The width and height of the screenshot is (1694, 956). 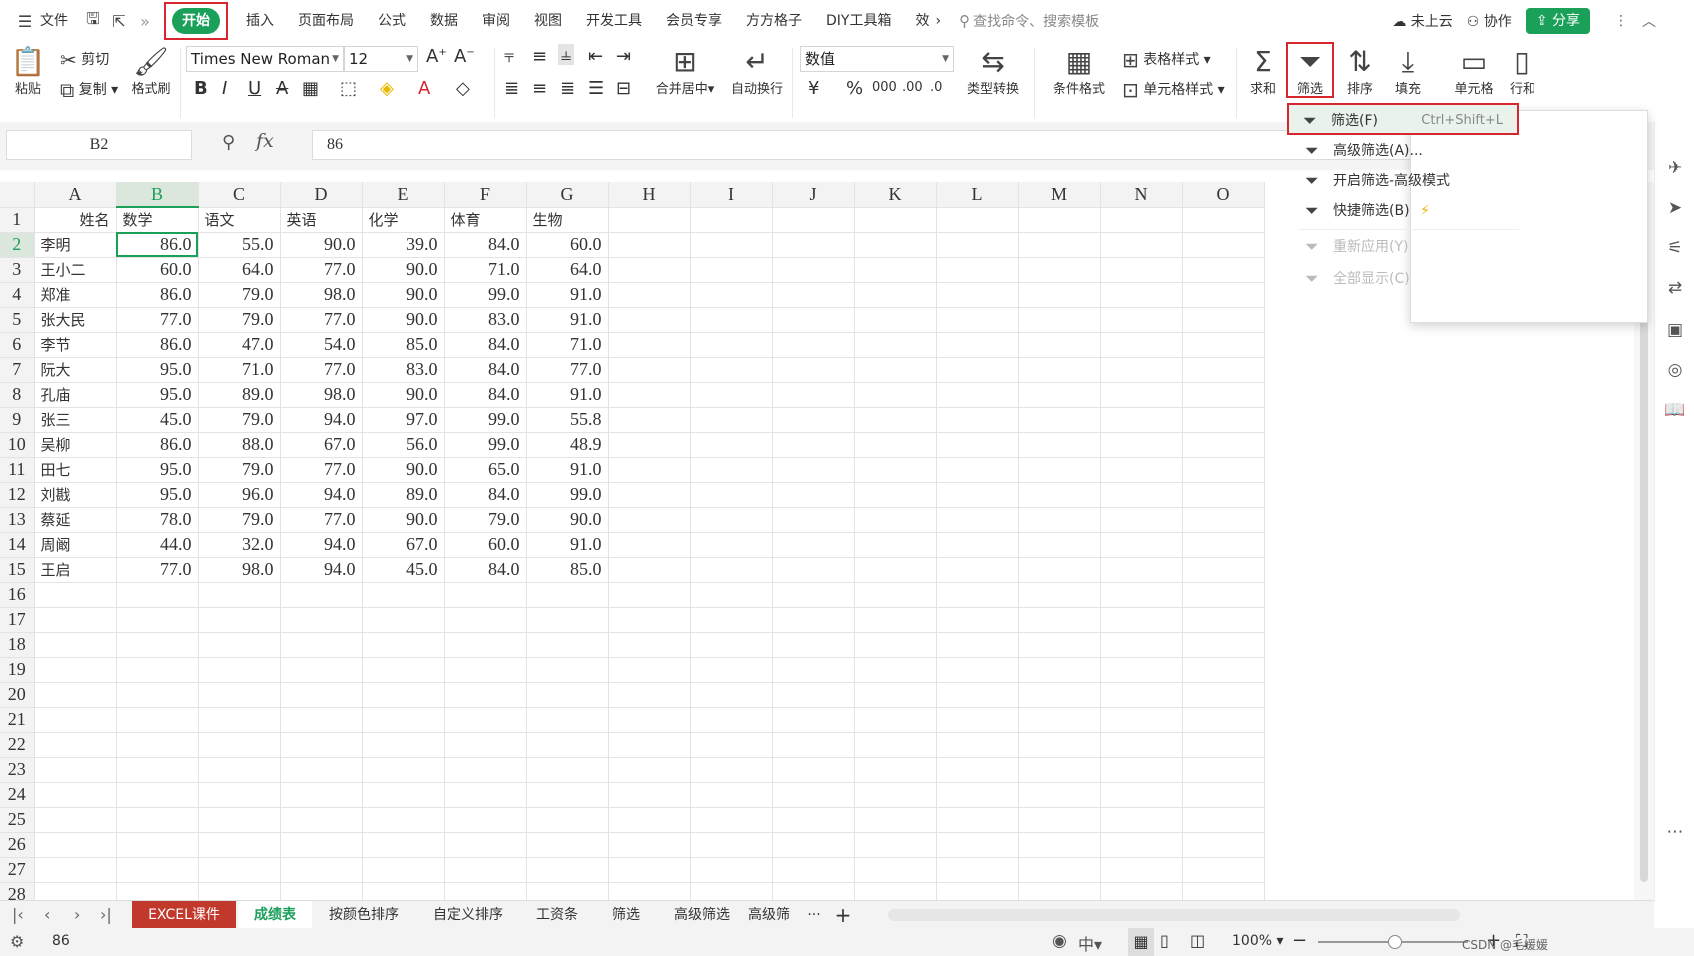 What do you see at coordinates (184, 915) in the screenshot?
I see `sheet-tab-excel: EXCEL课件` at bounding box center [184, 915].